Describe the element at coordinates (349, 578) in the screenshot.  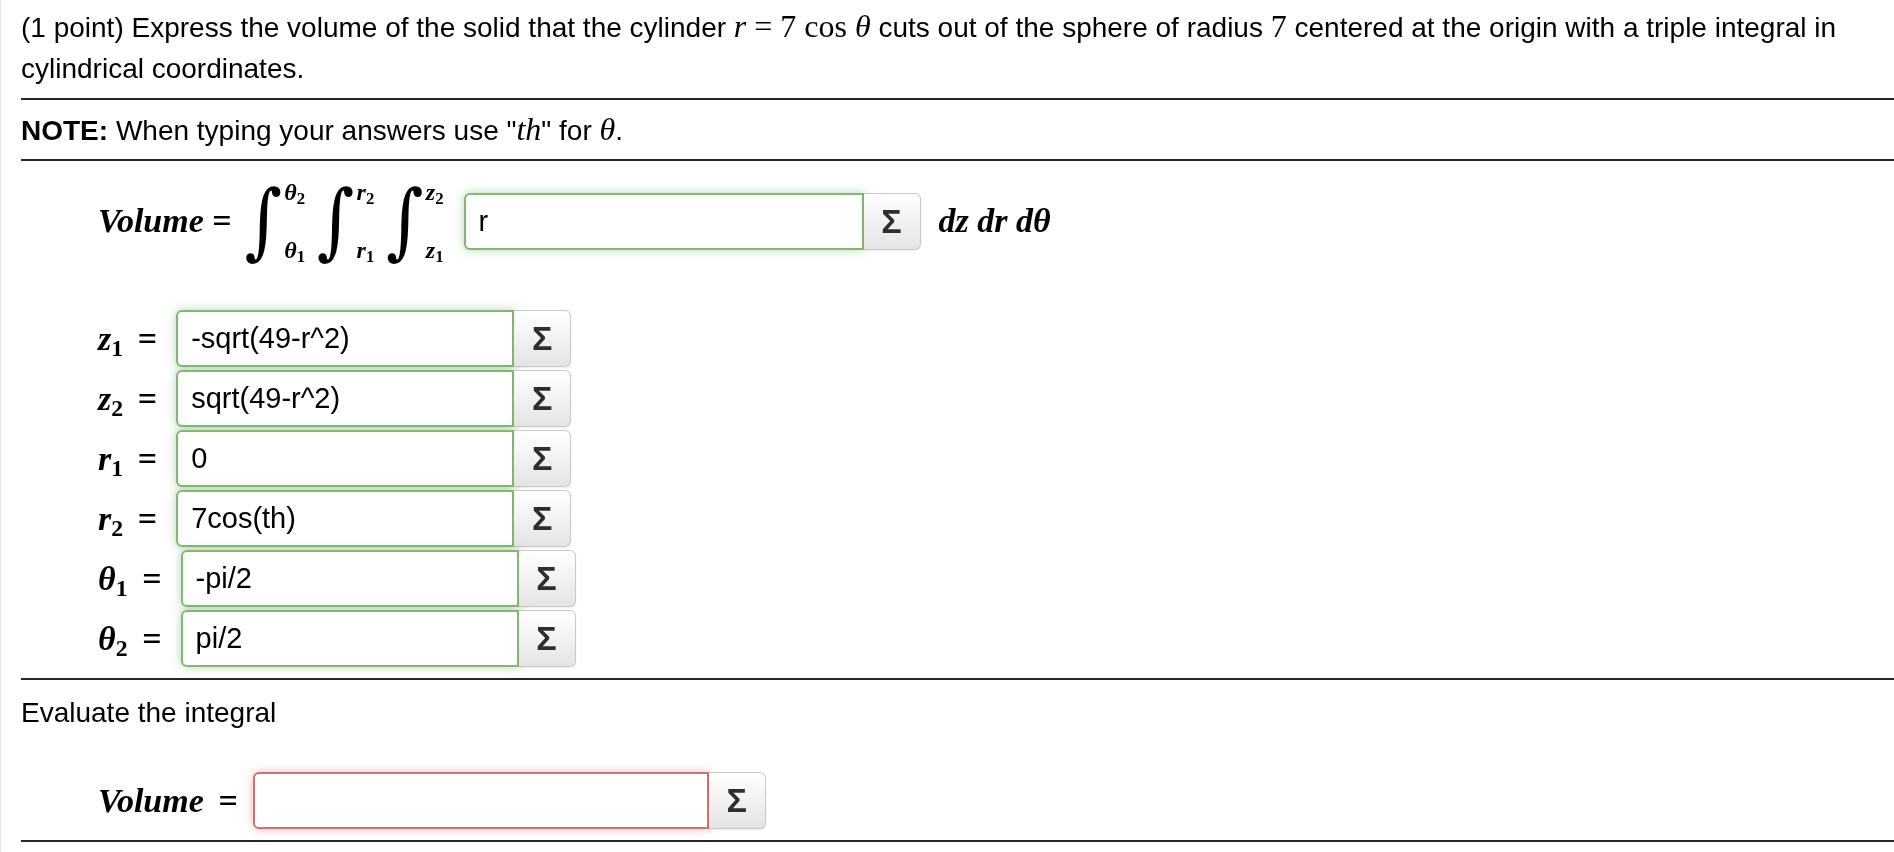
I see `answer-field: -pi/2` at that location.